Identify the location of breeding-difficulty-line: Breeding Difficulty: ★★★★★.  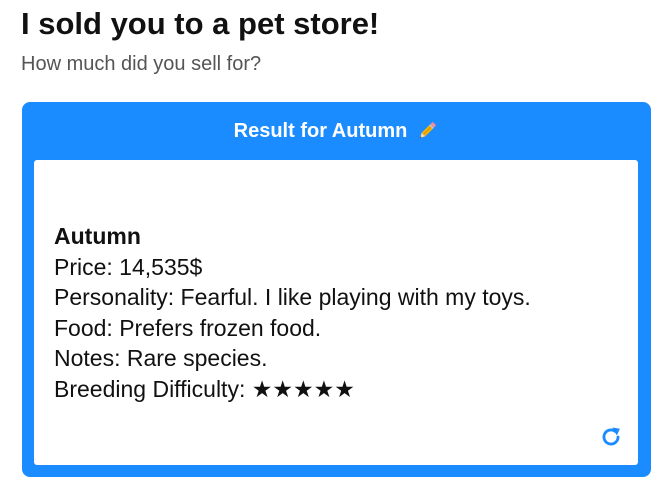
(204, 388).